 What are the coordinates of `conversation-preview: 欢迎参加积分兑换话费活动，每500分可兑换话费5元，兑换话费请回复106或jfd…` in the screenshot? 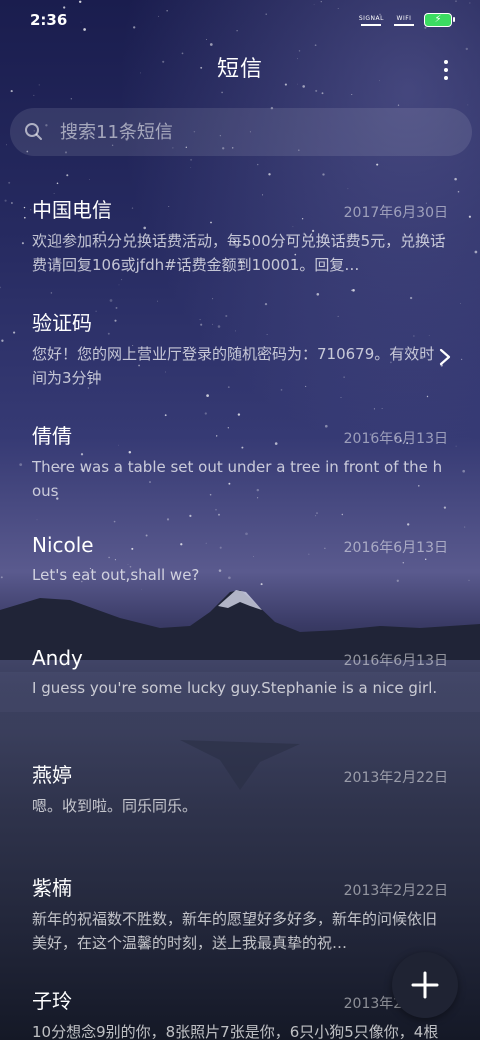 It's located at (239, 253).